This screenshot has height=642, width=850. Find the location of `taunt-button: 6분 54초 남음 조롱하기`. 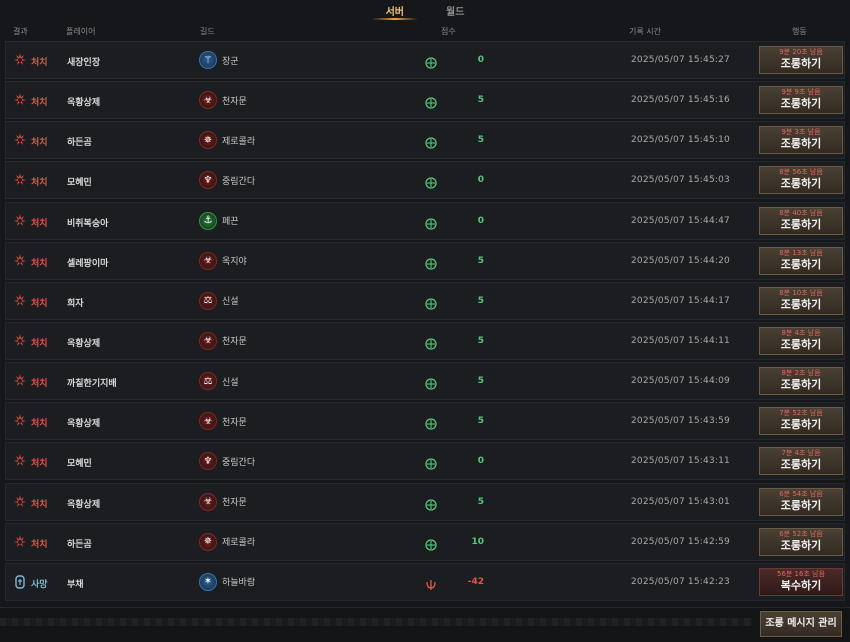

taunt-button: 6분 54초 남음 조롱하기 is located at coordinates (801, 501).